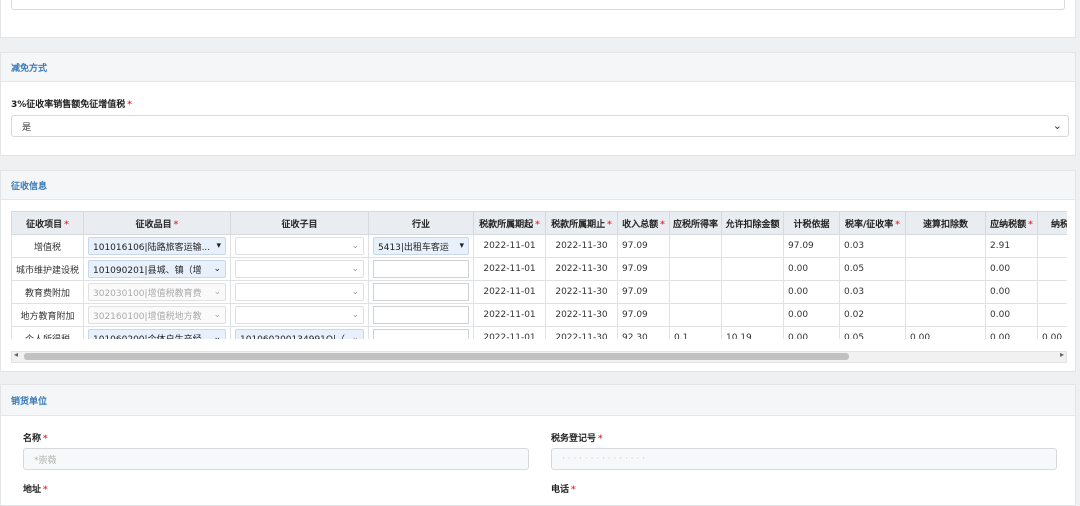 Image resolution: width=1080 pixels, height=506 pixels. Describe the element at coordinates (157, 269) in the screenshot. I see `category-select: 101090201|县城、镇（增 ⌄` at that location.